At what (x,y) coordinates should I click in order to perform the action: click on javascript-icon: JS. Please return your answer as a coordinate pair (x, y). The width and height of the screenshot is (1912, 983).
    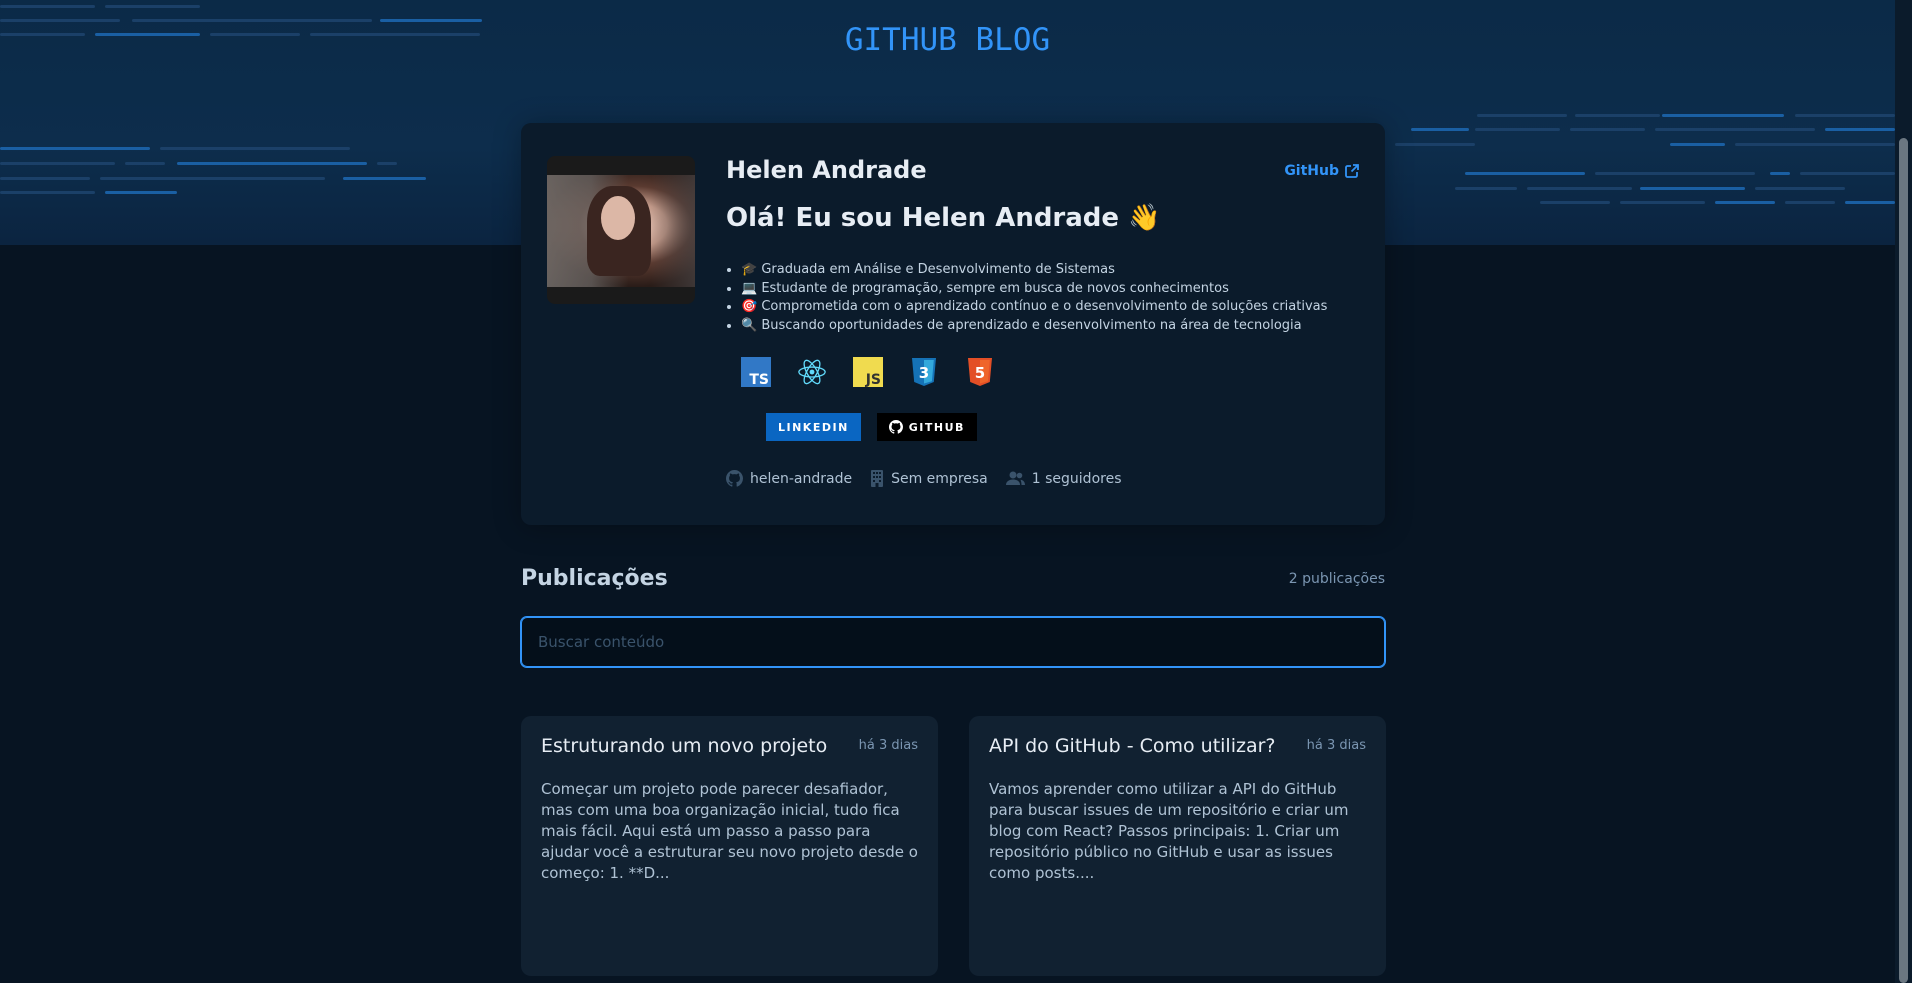
    Looking at the image, I should click on (868, 372).